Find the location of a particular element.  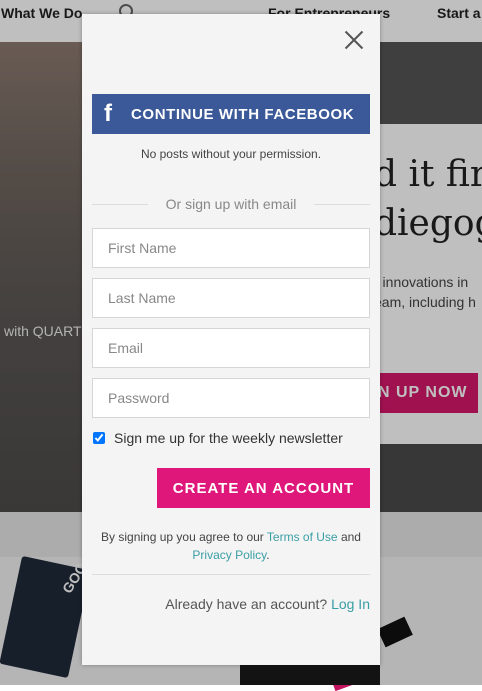

terms-suffix: . is located at coordinates (268, 555).